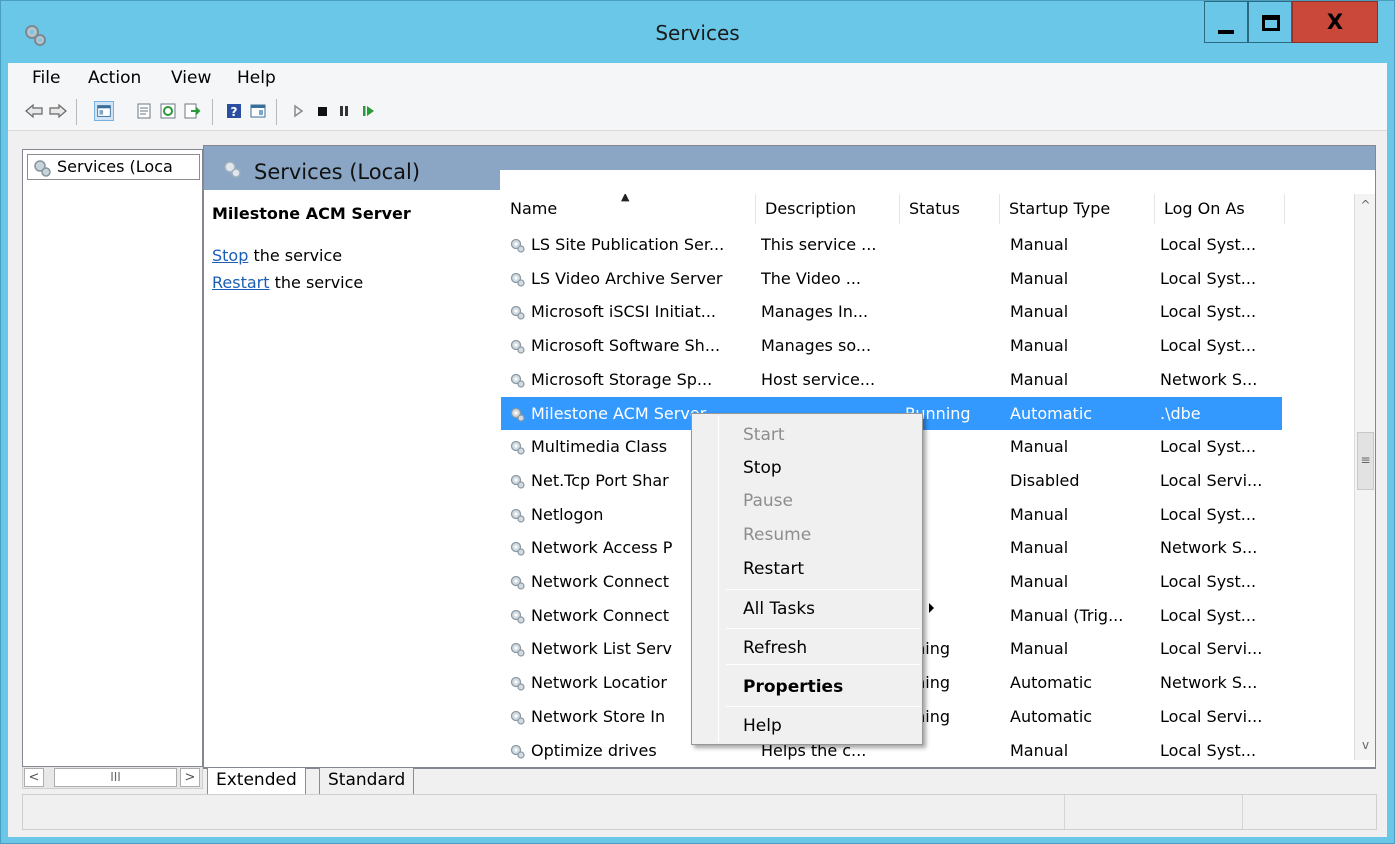 This screenshot has height=844, width=1395. Describe the element at coordinates (1365, 461) in the screenshot. I see `scroll-thumb: ≡` at that location.